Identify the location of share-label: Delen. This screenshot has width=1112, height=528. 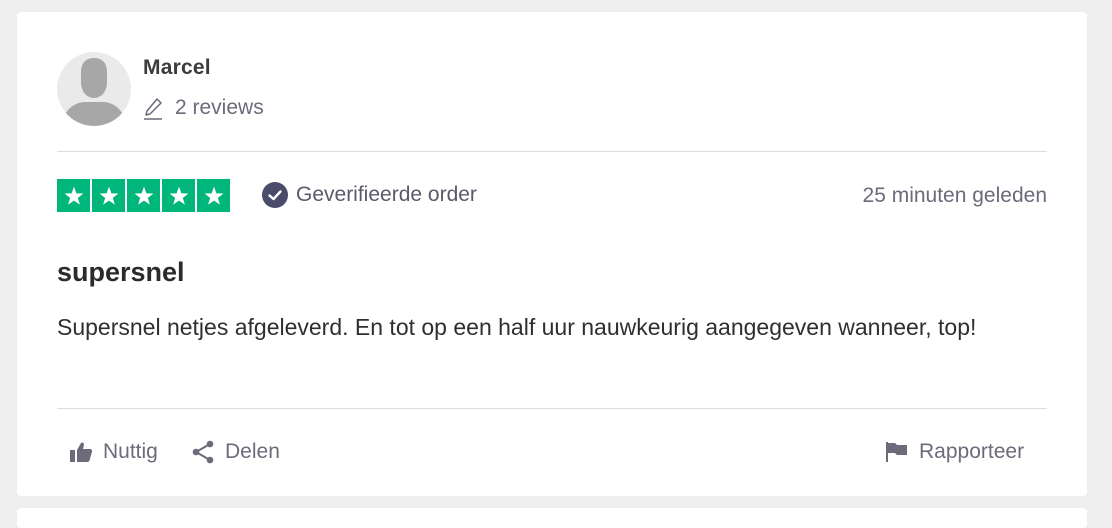
(252, 451).